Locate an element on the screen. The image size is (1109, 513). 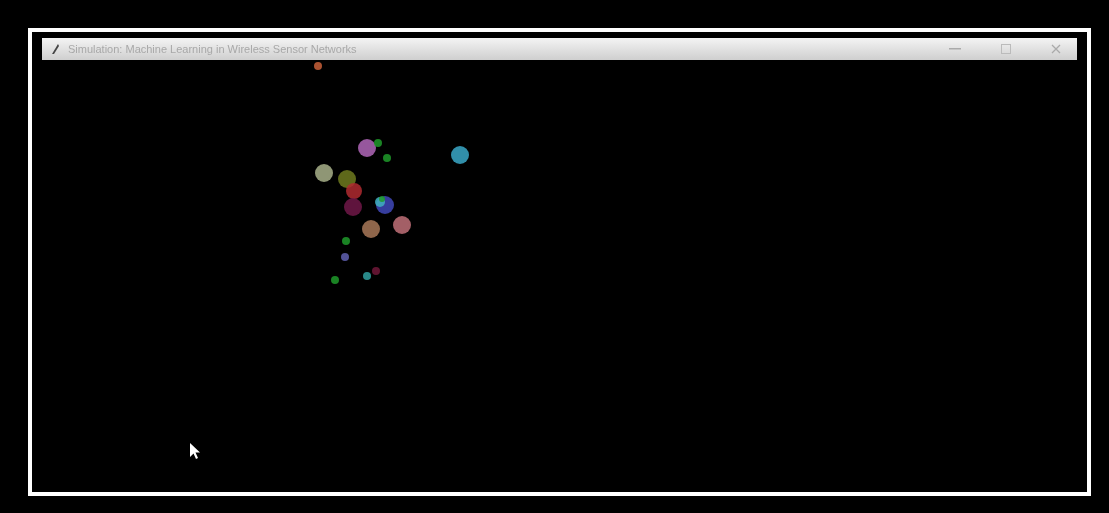
app-icon is located at coordinates (55, 49).